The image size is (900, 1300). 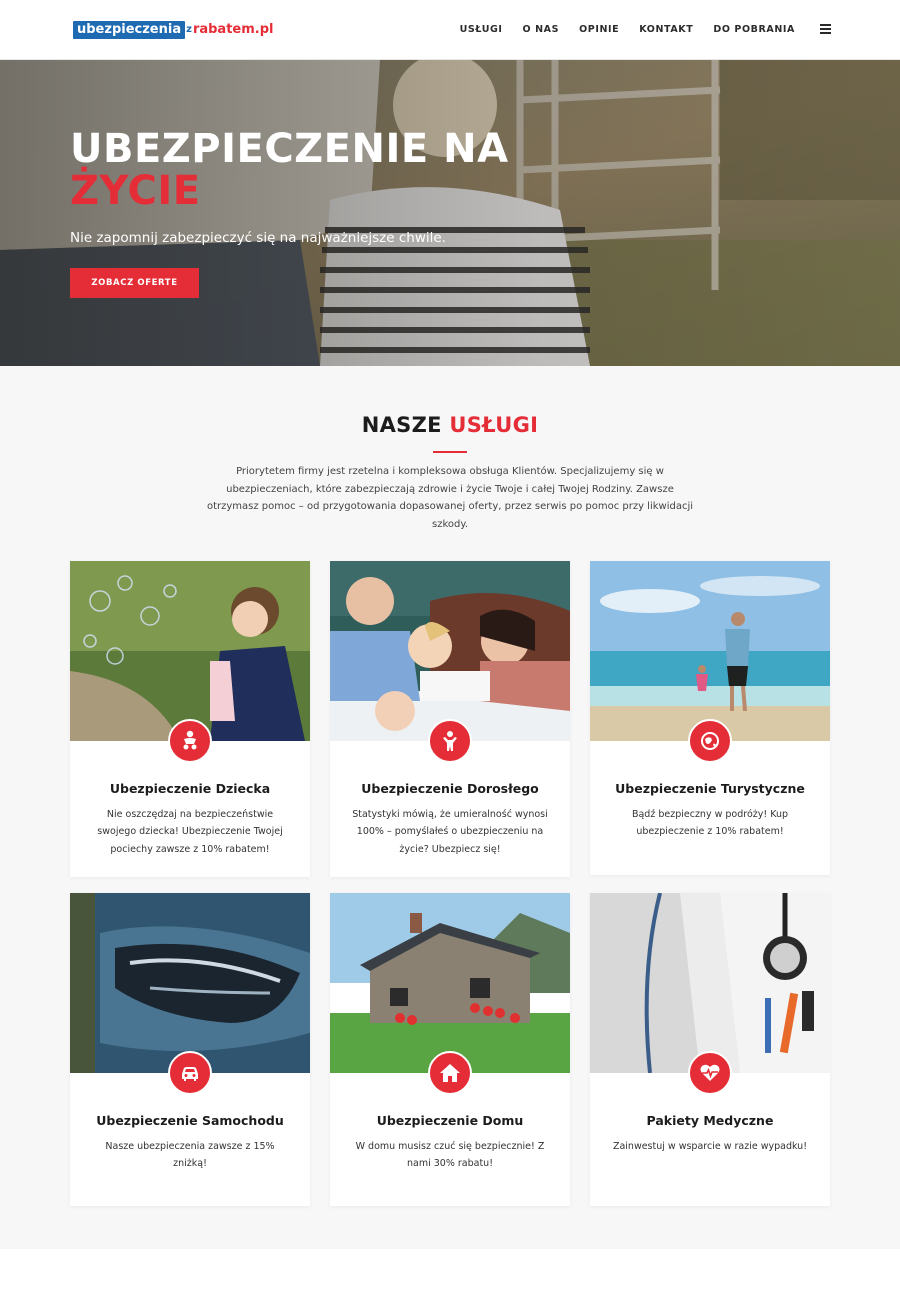 What do you see at coordinates (135, 191) in the screenshot?
I see `hero-title-line2: ŻYCIE` at bounding box center [135, 191].